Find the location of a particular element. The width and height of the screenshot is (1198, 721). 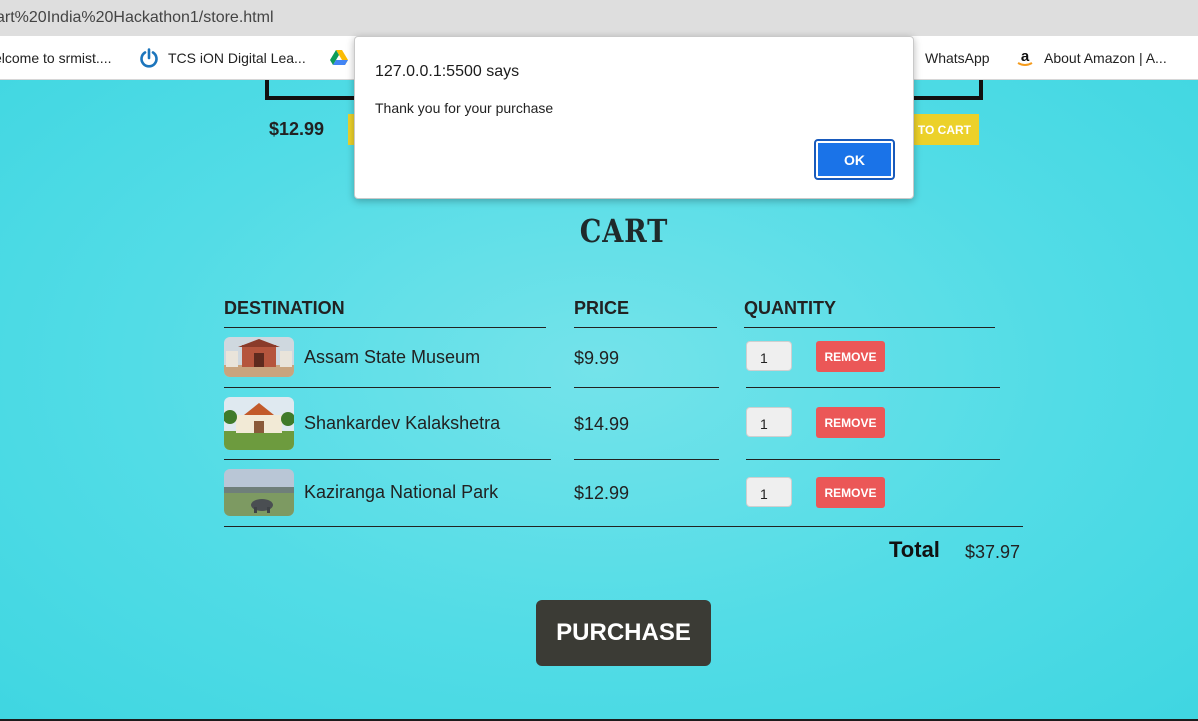

item-price: $9.99 is located at coordinates (597, 358).